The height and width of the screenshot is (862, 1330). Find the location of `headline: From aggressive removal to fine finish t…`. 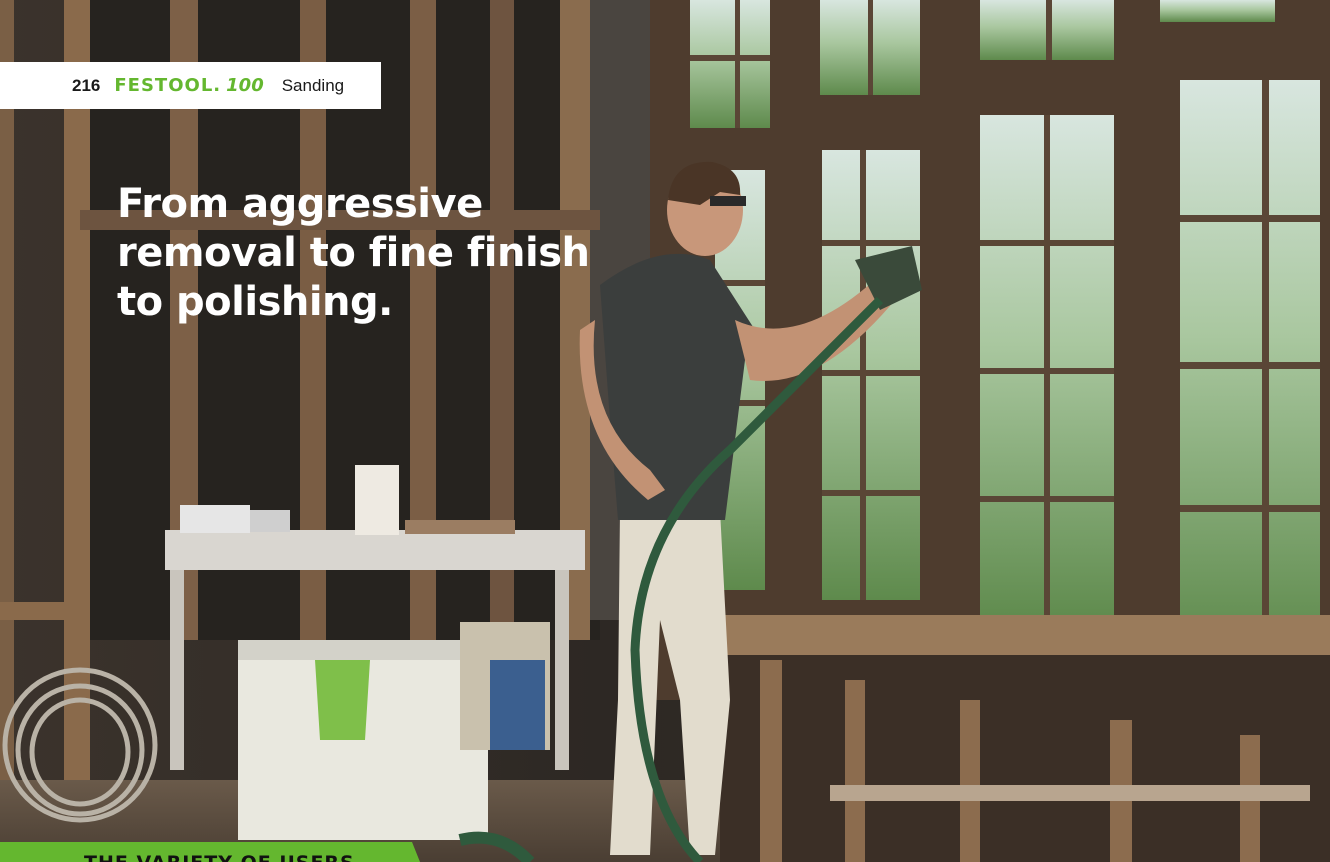

headline: From aggressive removal to fine finish t… is located at coordinates (353, 253).